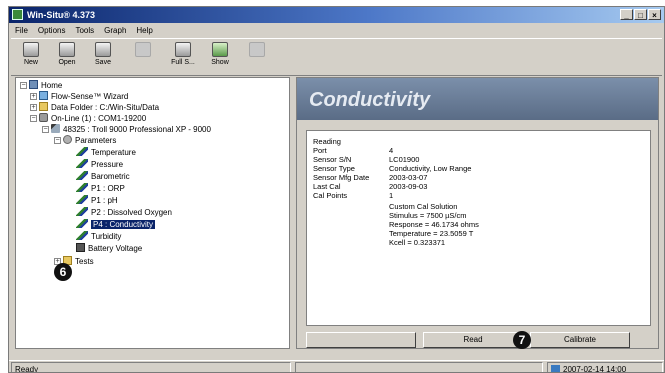 This screenshot has height=373, width=665. What do you see at coordinates (332, 159) in the screenshot?
I see `label-sensor-sn: Sensor S/N` at bounding box center [332, 159].